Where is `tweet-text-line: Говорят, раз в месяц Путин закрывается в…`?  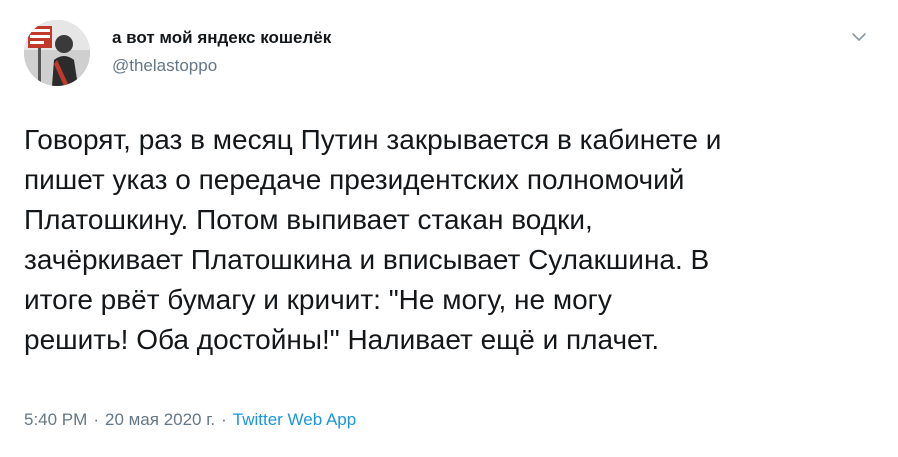
tweet-text-line: Говорят, раз в месяц Путин закрывается в… is located at coordinates (373, 139).